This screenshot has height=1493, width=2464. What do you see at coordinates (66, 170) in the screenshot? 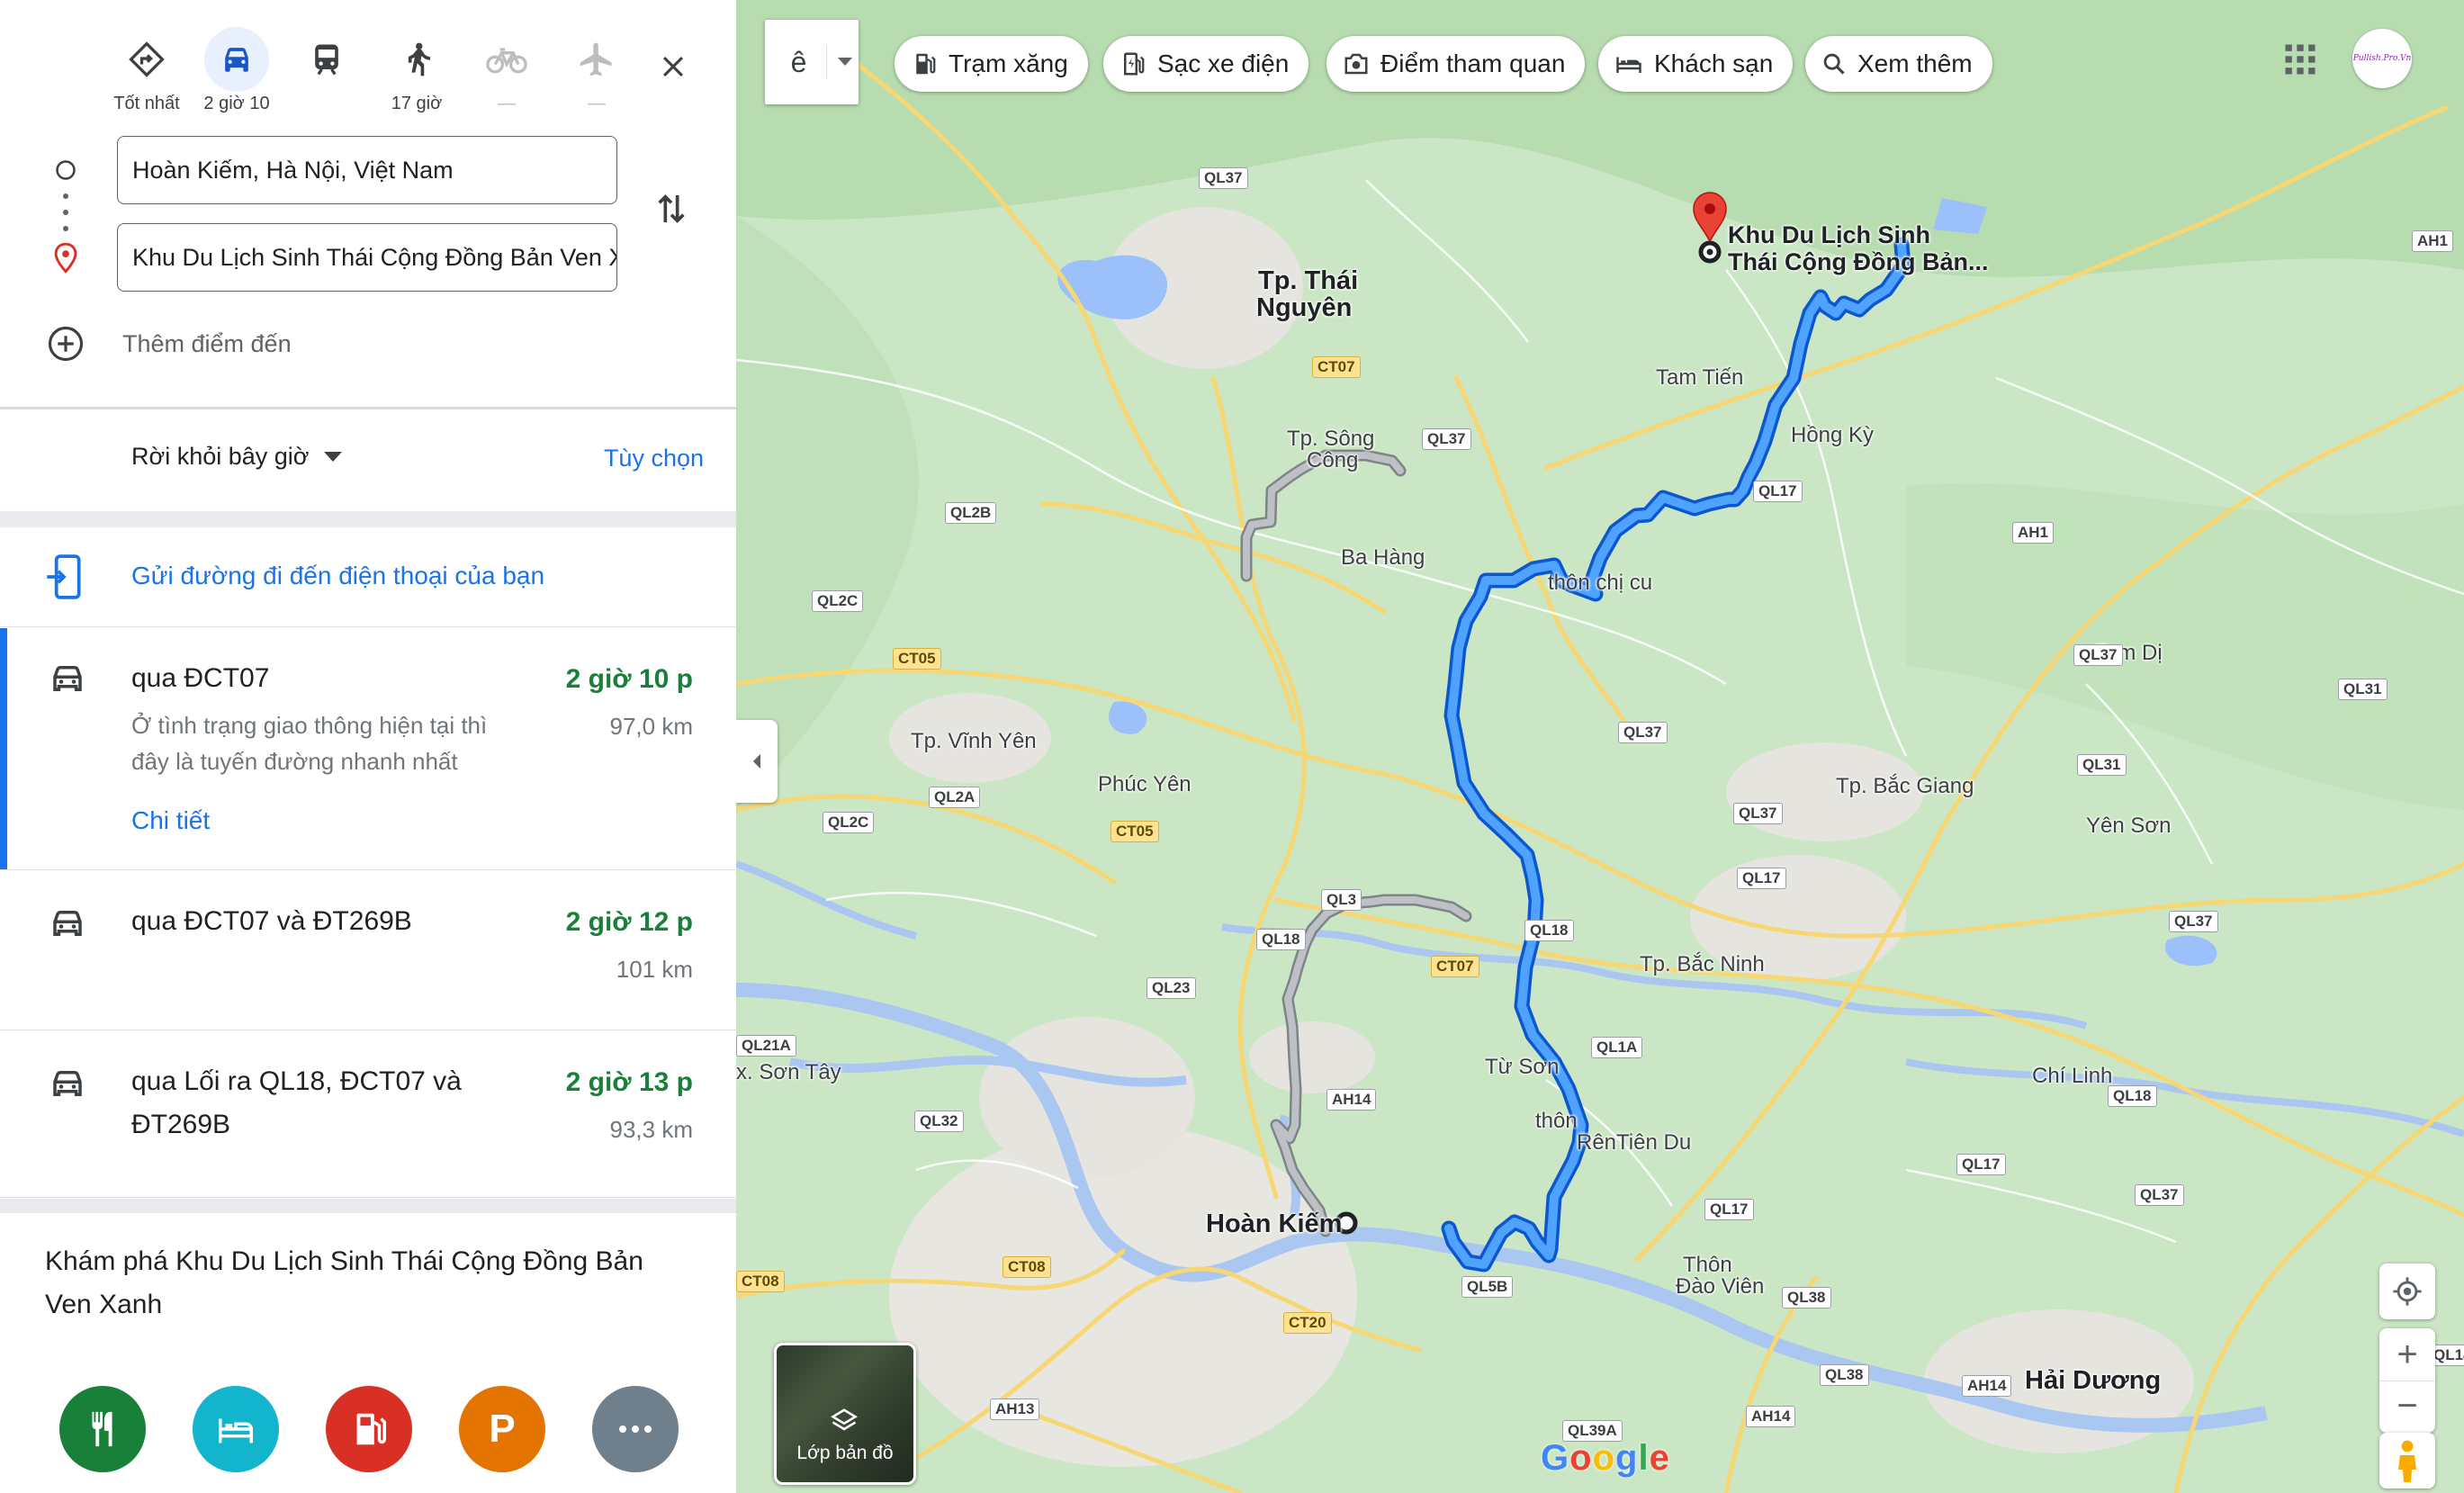
I see `origin-circle-icon` at bounding box center [66, 170].